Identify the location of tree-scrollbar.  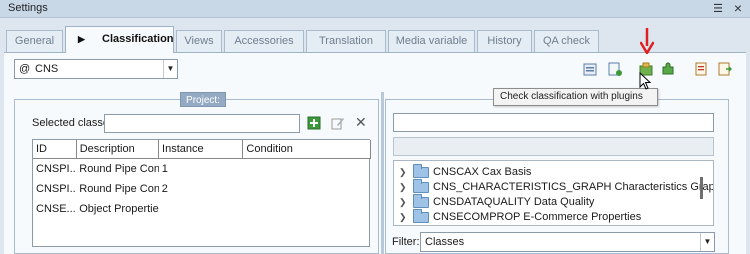
(701, 188).